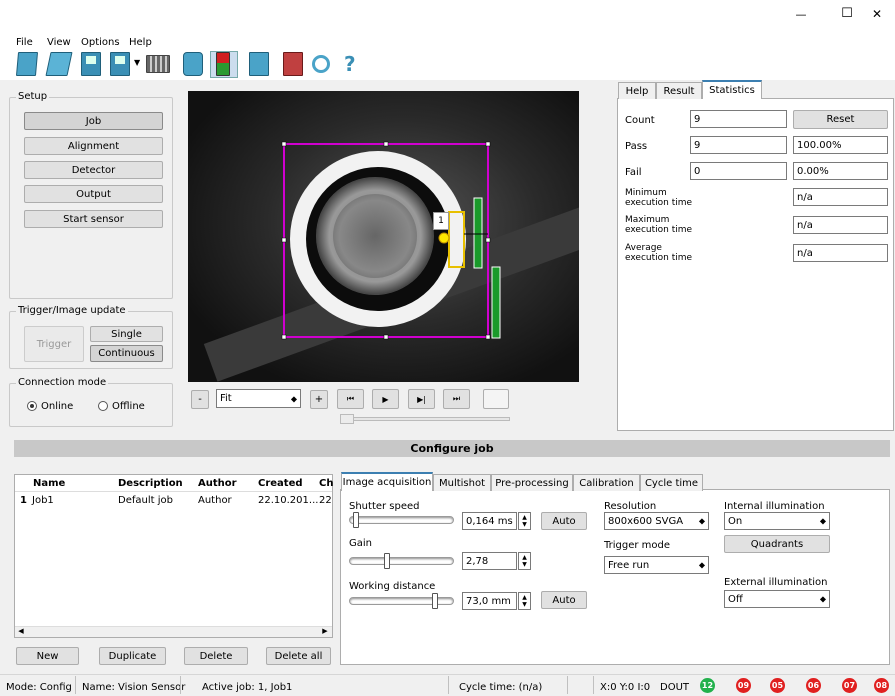 The height and width of the screenshot is (696, 895). What do you see at coordinates (91, 64) in the screenshot?
I see `save-icon` at bounding box center [91, 64].